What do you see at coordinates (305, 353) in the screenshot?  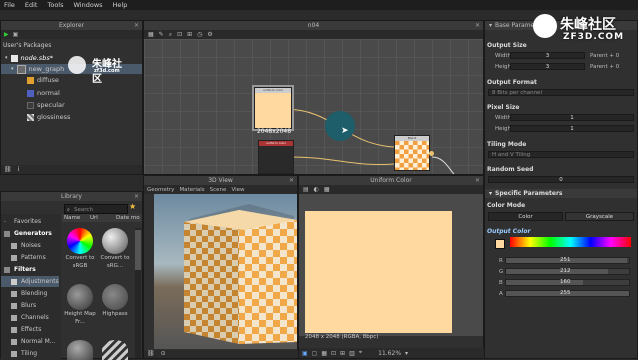 I see `rgb-icon: ▣` at bounding box center [305, 353].